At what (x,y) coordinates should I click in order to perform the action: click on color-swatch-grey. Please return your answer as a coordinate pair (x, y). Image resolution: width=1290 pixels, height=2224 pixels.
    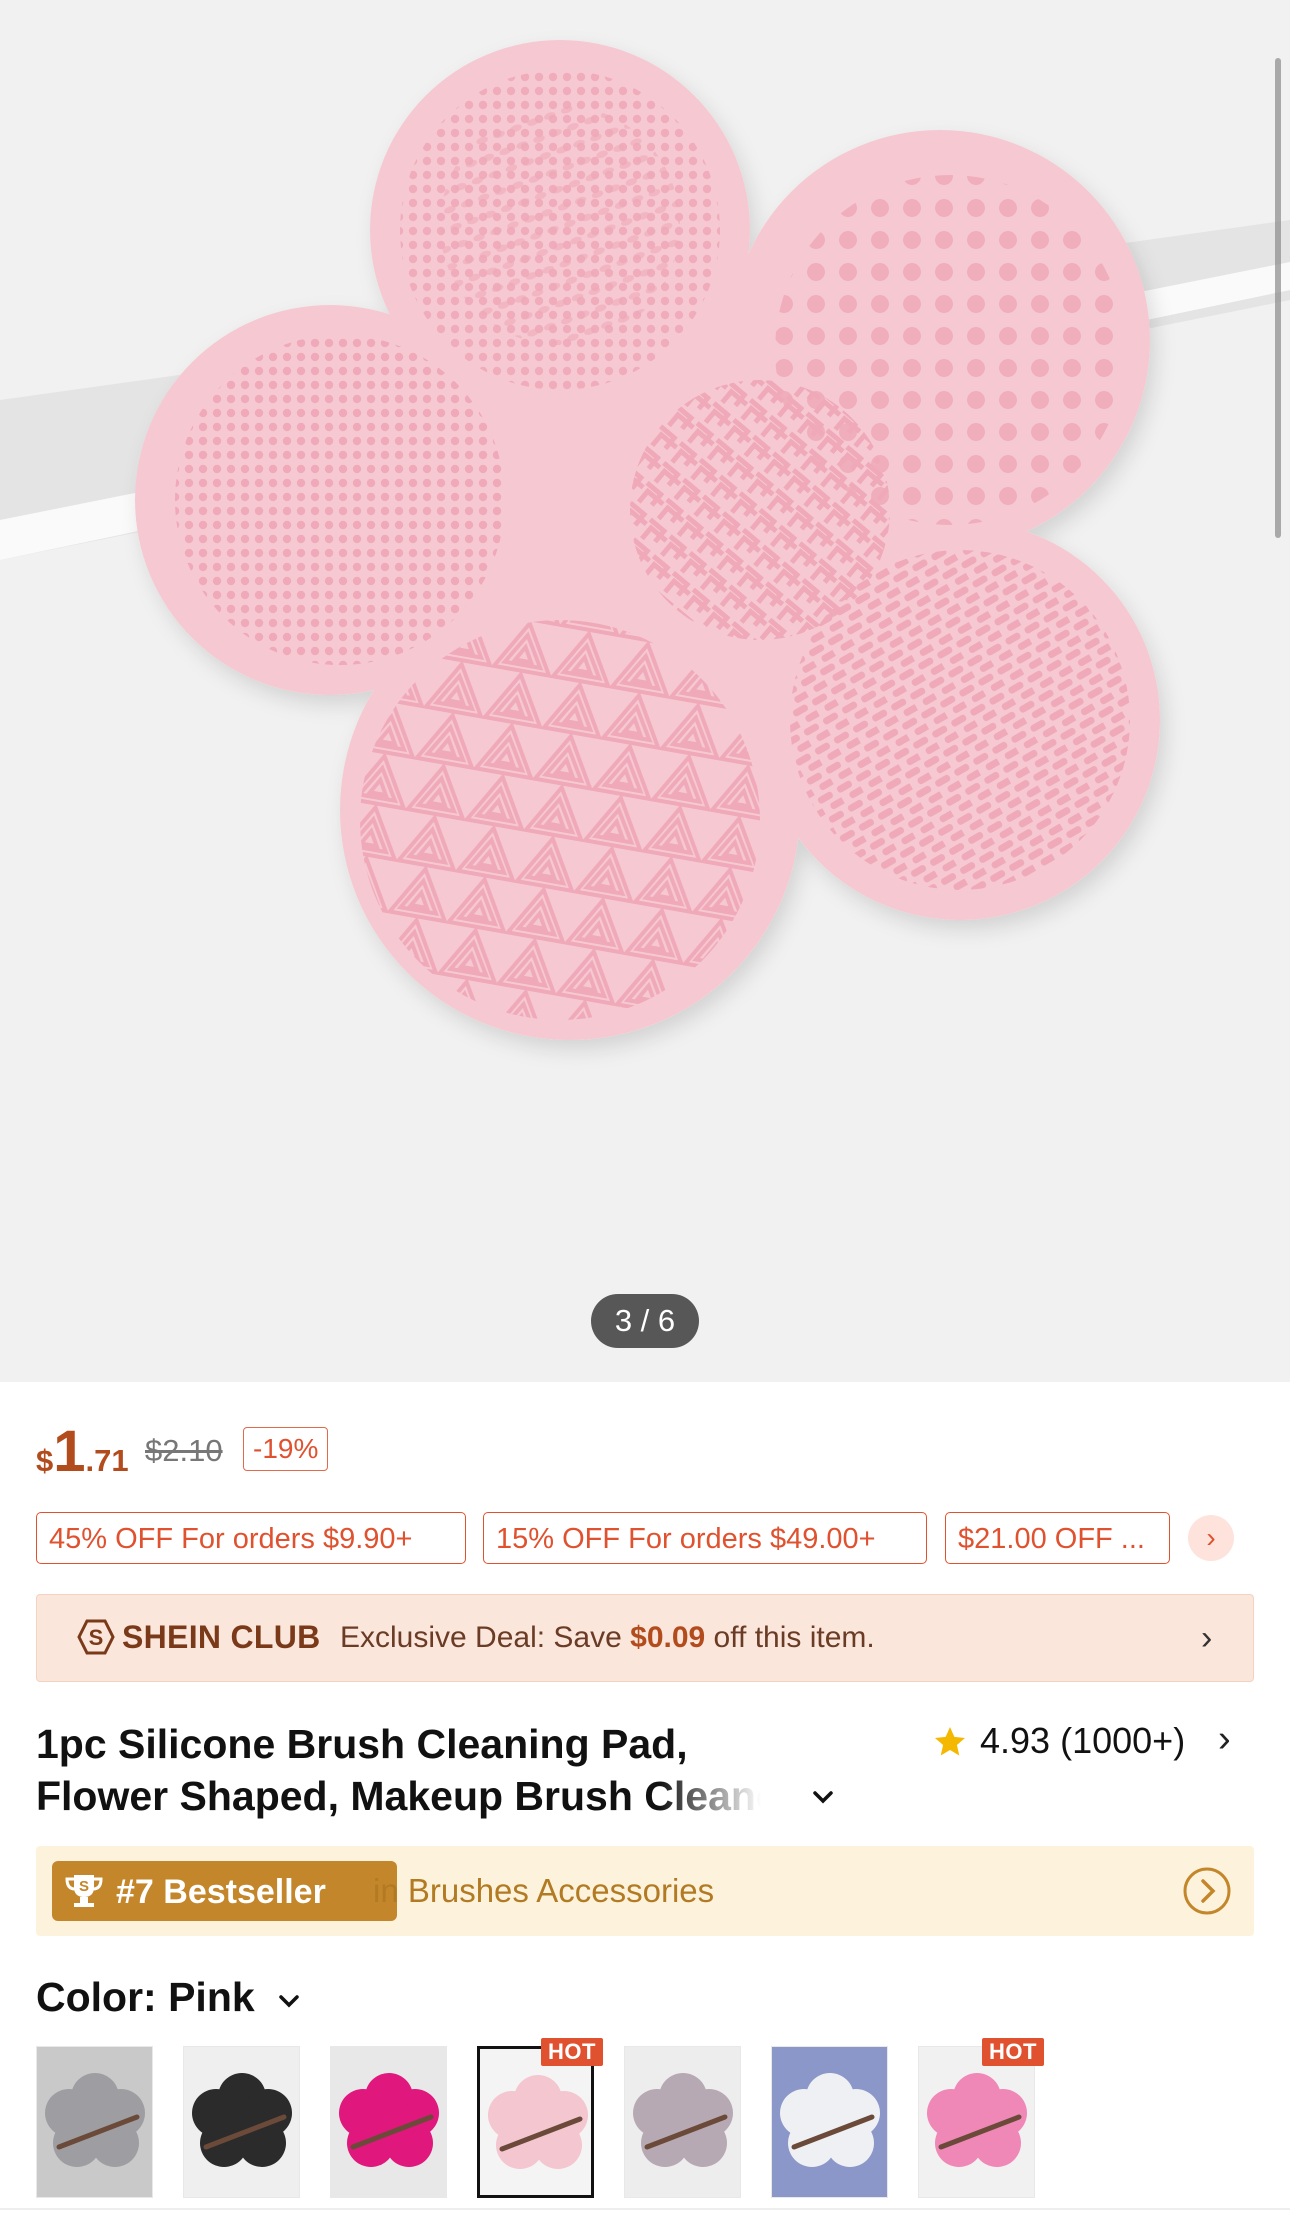
    Looking at the image, I should click on (94, 2122).